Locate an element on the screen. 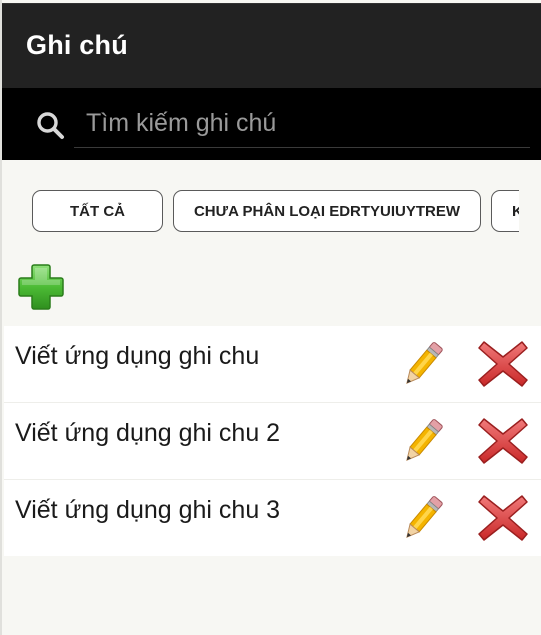 The width and height of the screenshot is (541, 635). note-item: Viết ứng dụng ghi chu 2 is located at coordinates (272, 441).